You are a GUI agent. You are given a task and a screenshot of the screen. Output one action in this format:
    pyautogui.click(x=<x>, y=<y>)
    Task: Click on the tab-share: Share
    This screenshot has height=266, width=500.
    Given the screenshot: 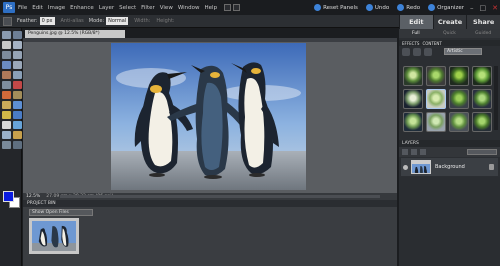 What is the action you would take?
    pyautogui.click(x=483, y=22)
    